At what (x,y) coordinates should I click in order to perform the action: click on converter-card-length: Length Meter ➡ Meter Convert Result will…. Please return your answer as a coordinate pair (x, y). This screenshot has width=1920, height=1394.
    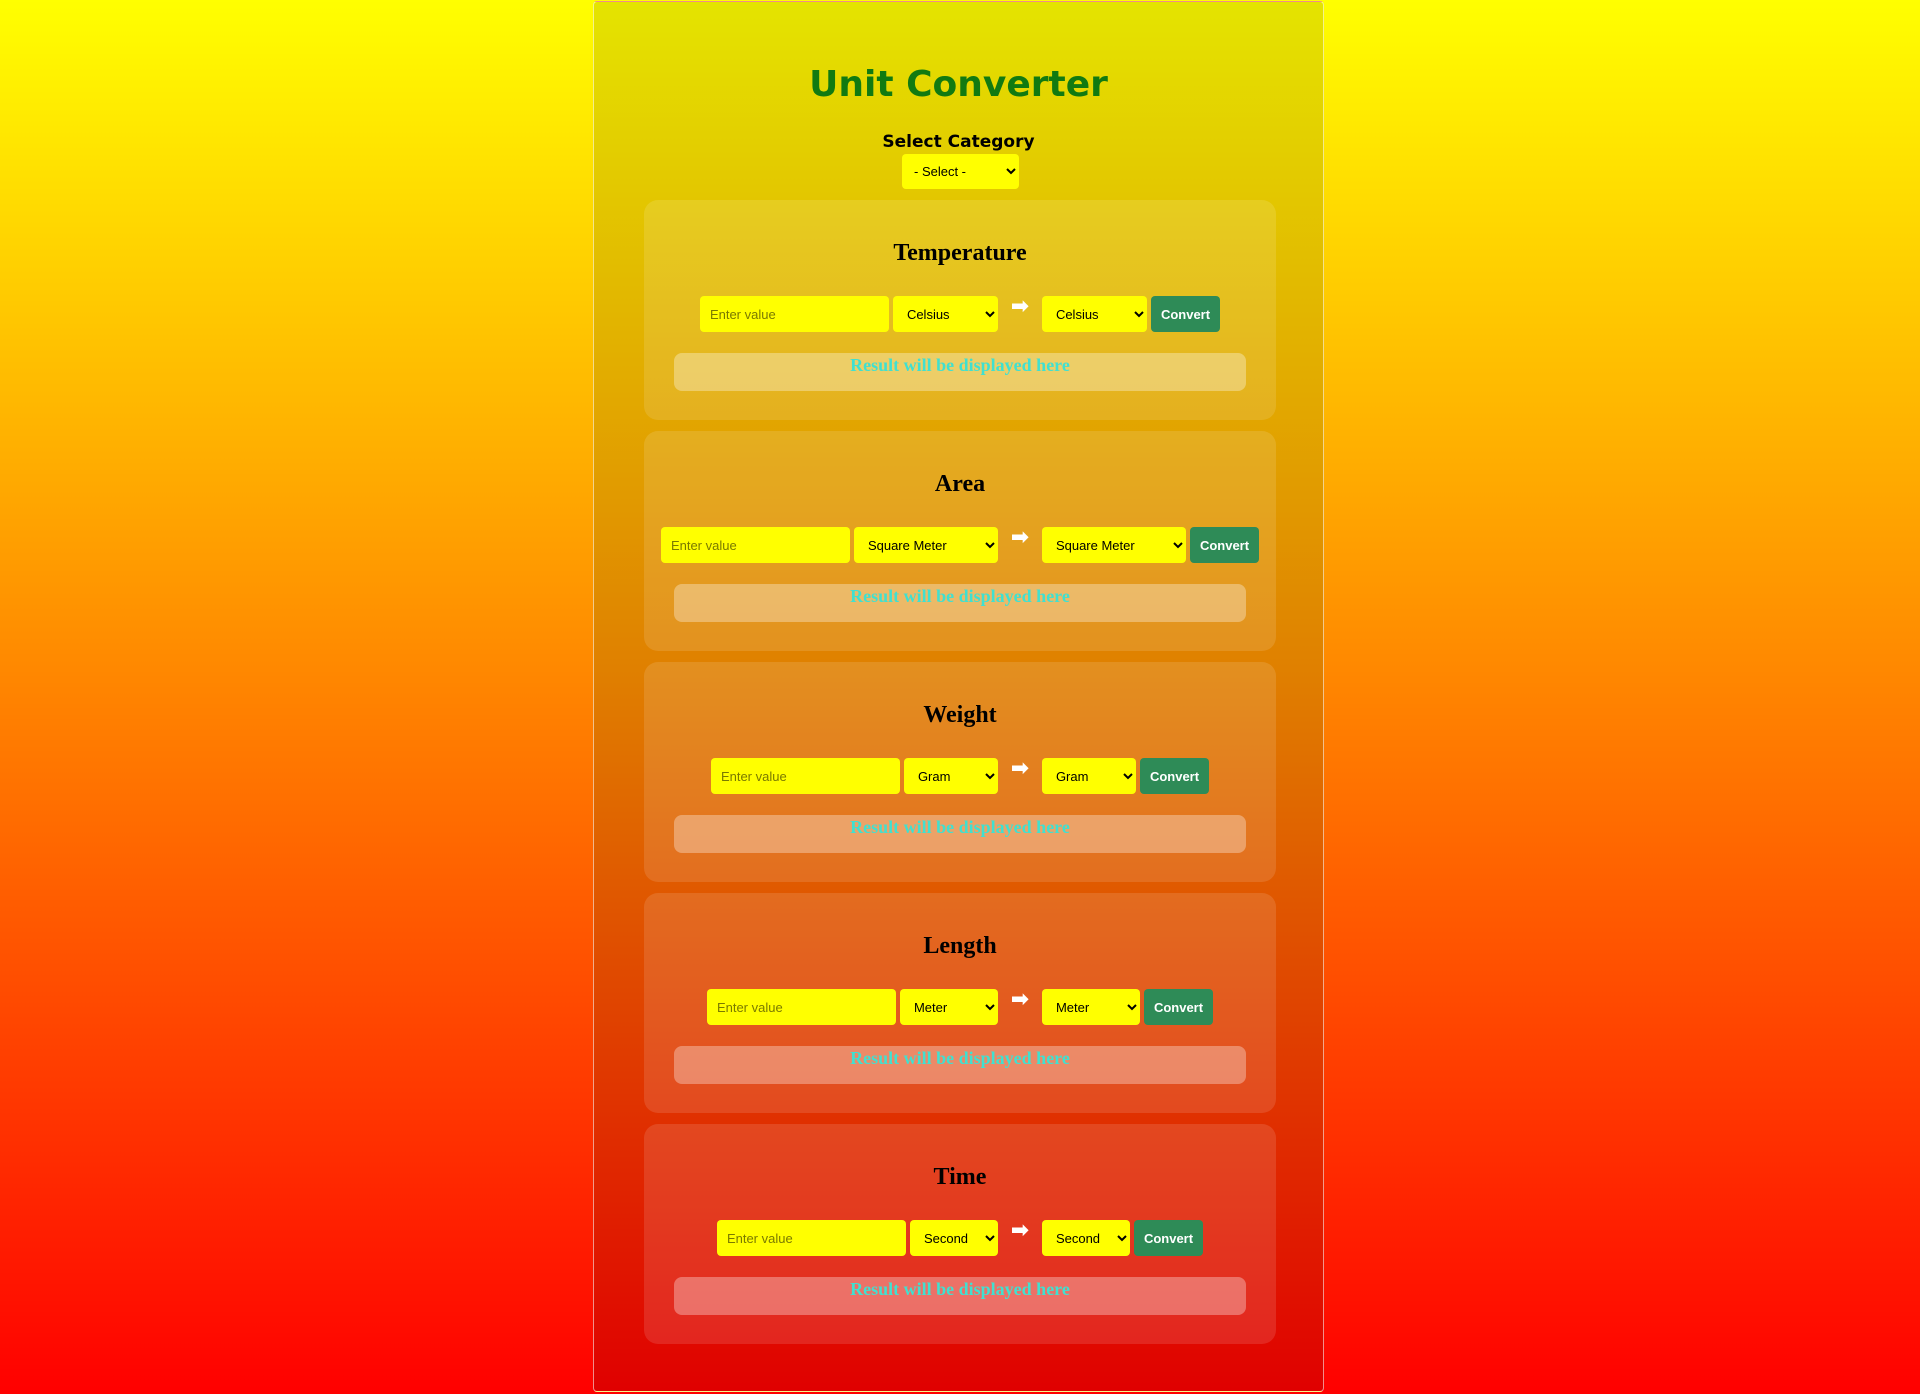
    Looking at the image, I should click on (960, 1003).